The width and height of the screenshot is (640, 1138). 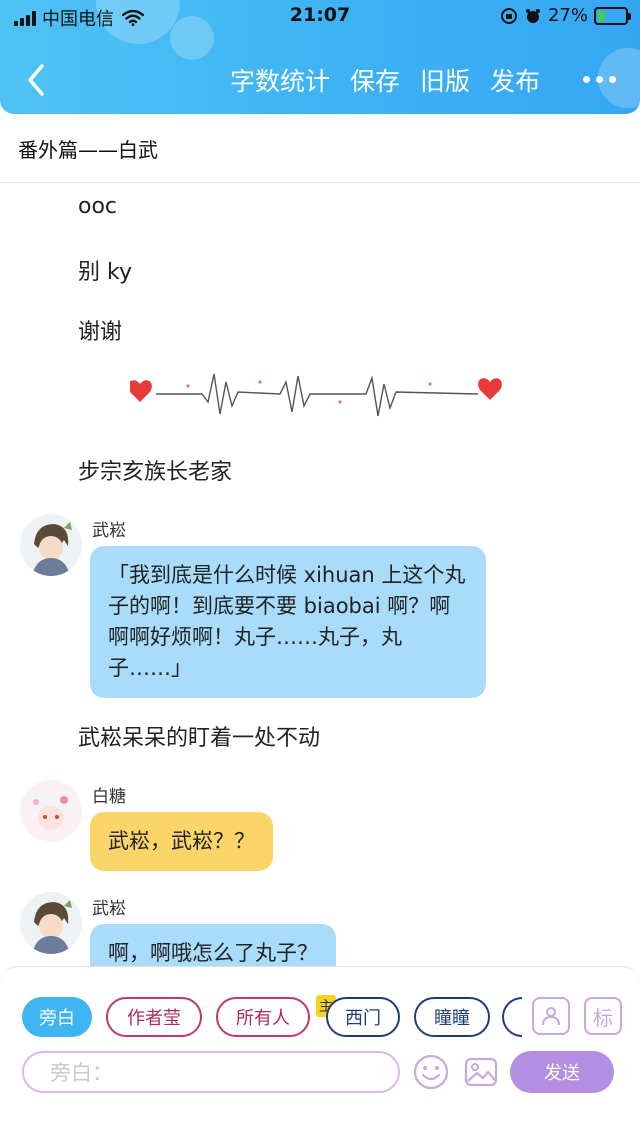 What do you see at coordinates (37, 80) in the screenshot?
I see `chevron-left-icon` at bounding box center [37, 80].